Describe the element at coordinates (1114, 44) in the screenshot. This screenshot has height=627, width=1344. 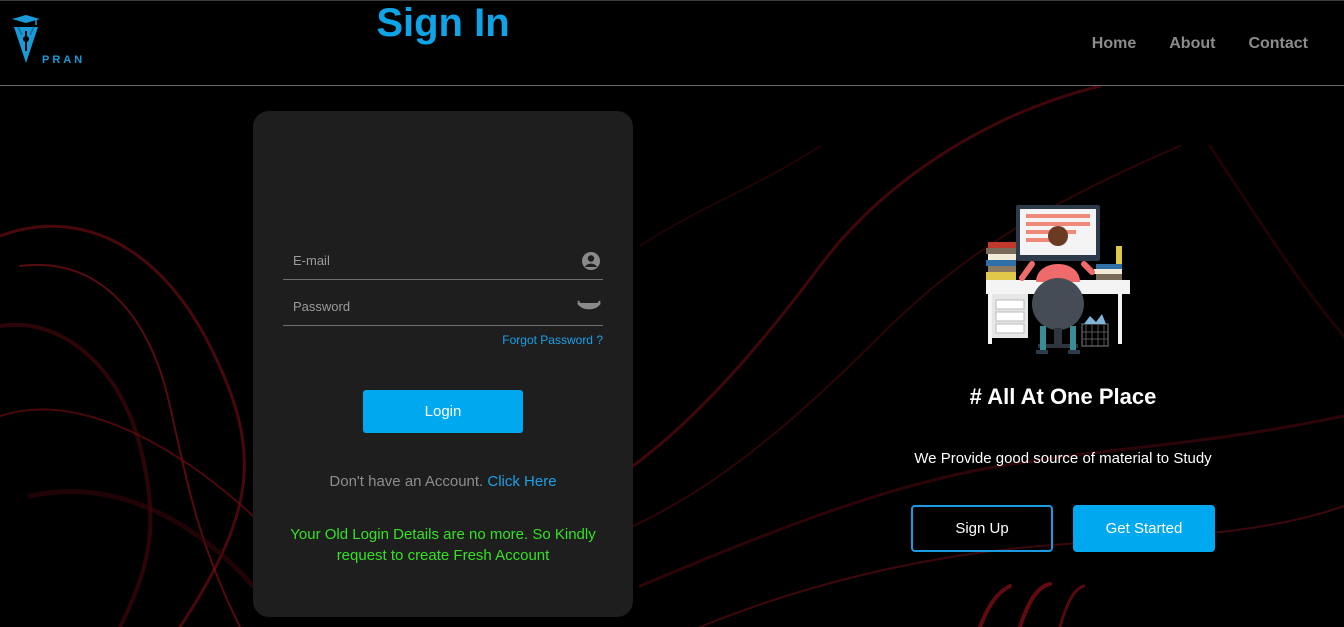
I see `nav-link-home: Home` at that location.